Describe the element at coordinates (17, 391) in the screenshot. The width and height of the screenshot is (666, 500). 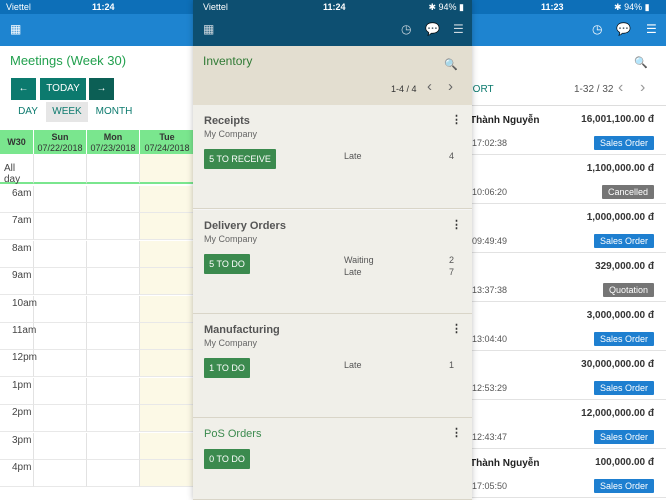
I see `hour-label-cell: 1pm` at that location.